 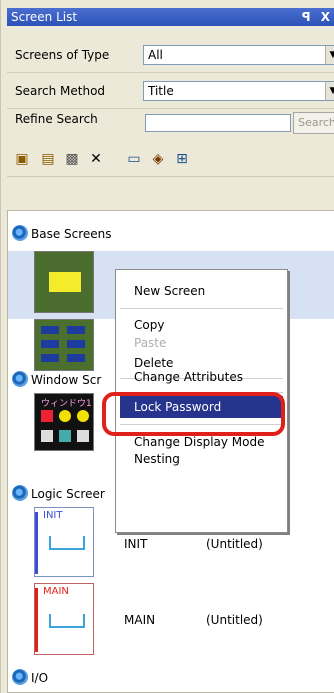 What do you see at coordinates (62, 233) in the screenshot?
I see `tree-node-base-screens: Base Screens` at bounding box center [62, 233].